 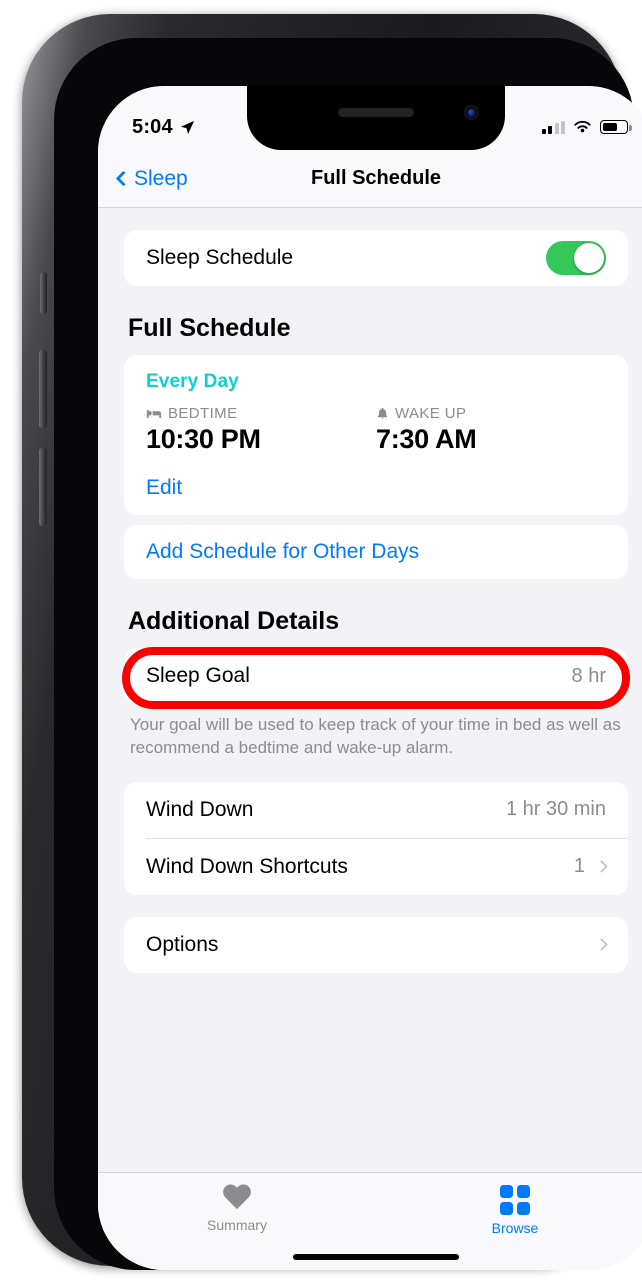 I want to click on wind-down-value: 1 hr 30 min, so click(x=555, y=809).